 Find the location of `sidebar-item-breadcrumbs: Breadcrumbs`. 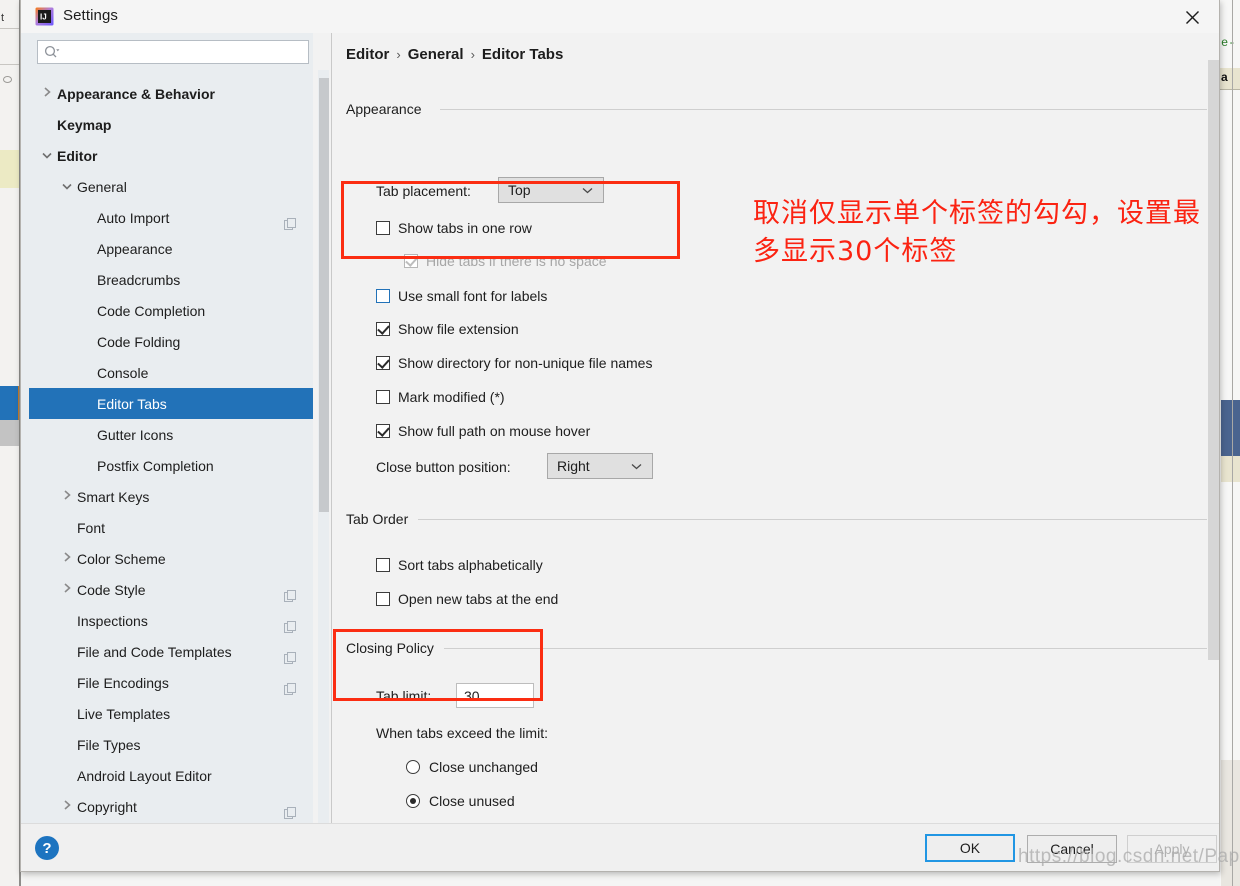

sidebar-item-breadcrumbs: Breadcrumbs is located at coordinates (171, 279).